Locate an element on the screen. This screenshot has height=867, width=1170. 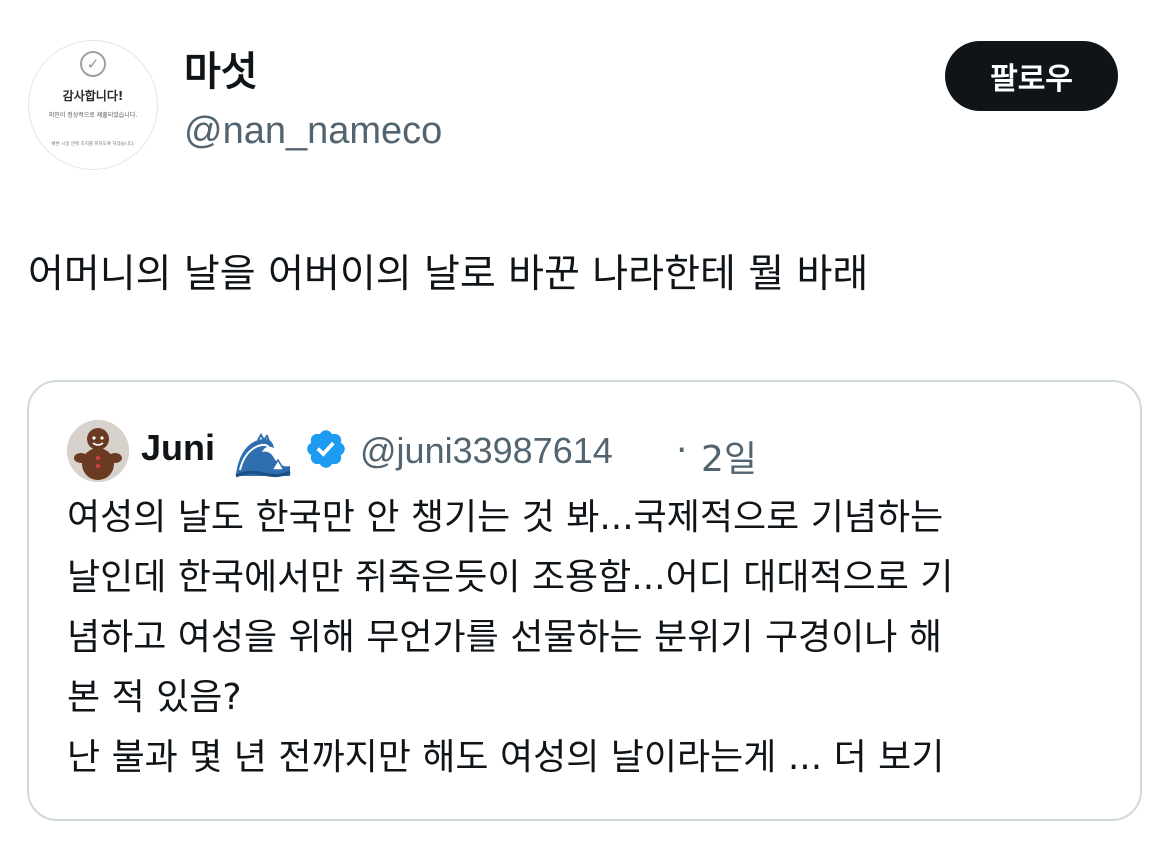
wave-emoji-icon is located at coordinates (263, 452).